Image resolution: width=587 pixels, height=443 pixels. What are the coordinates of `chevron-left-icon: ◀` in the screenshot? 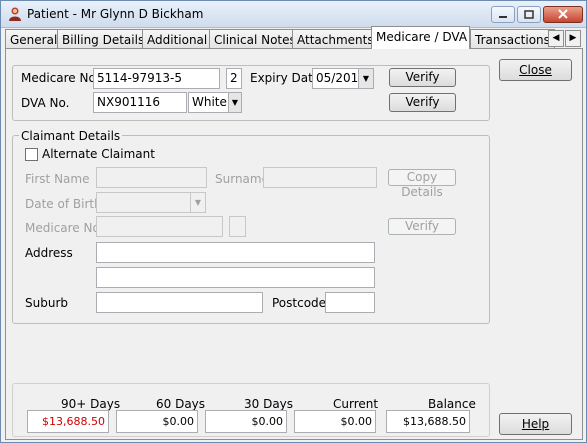 It's located at (556, 38).